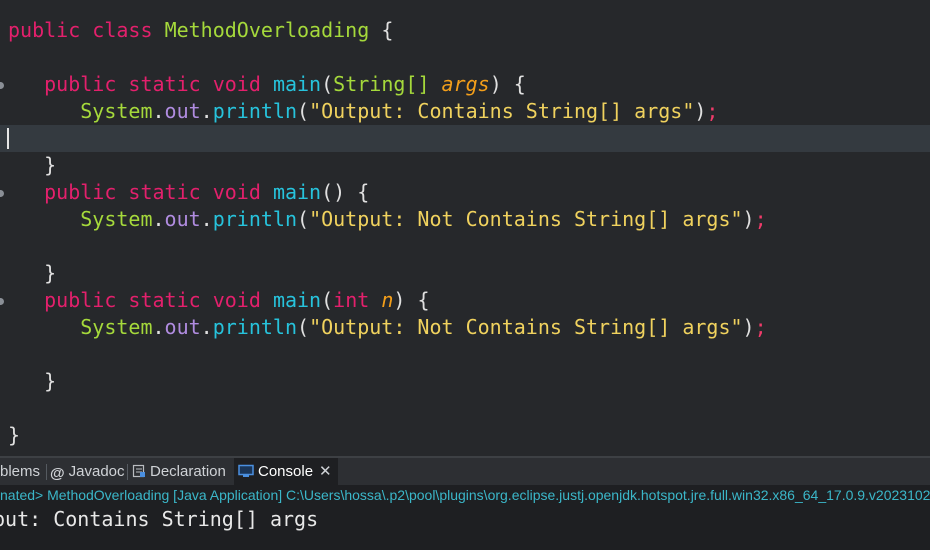  What do you see at coordinates (502, 111) in the screenshot?
I see `string-literal: "Output: Contains String[] args"` at bounding box center [502, 111].